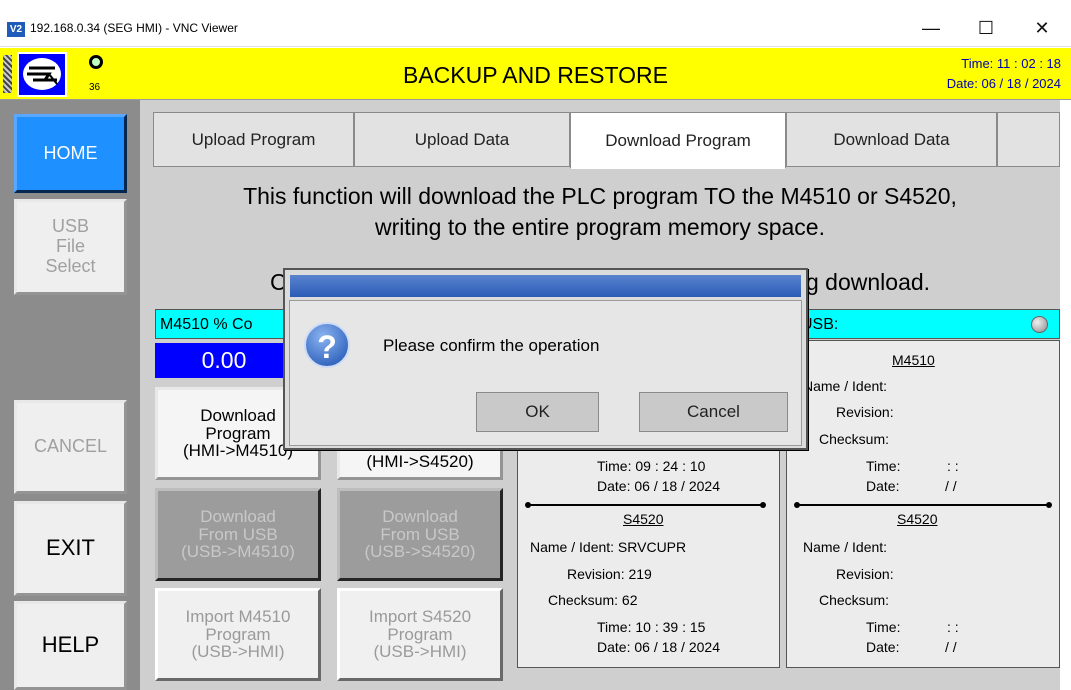  I want to click on hmi-s4520-time: Time: 10 : 39 : 15, so click(651, 627).